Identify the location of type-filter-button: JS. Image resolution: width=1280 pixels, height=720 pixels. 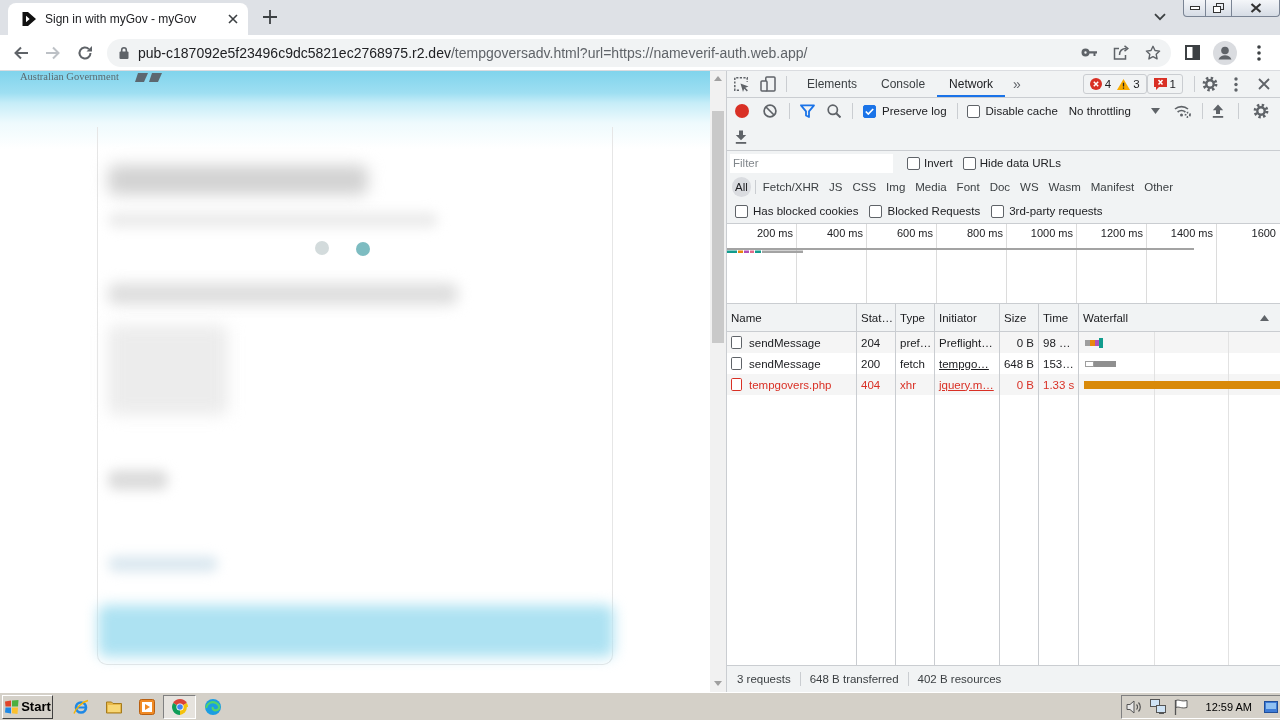
(836, 187).